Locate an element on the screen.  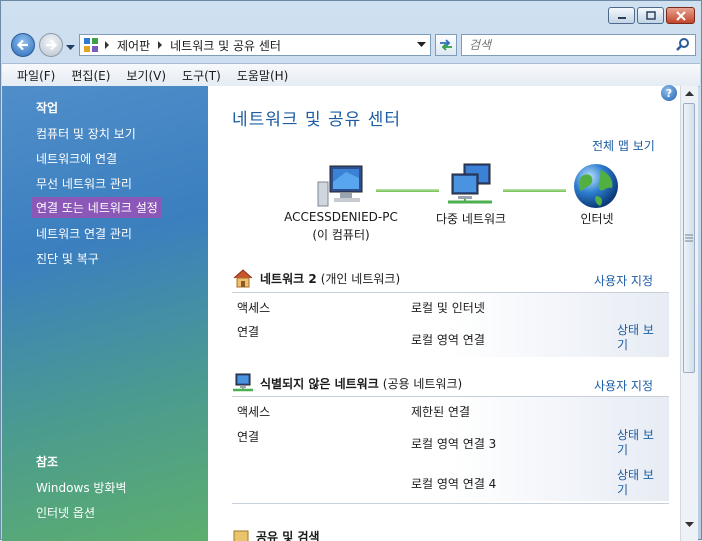
recent-pages-button is located at coordinates (70, 47).